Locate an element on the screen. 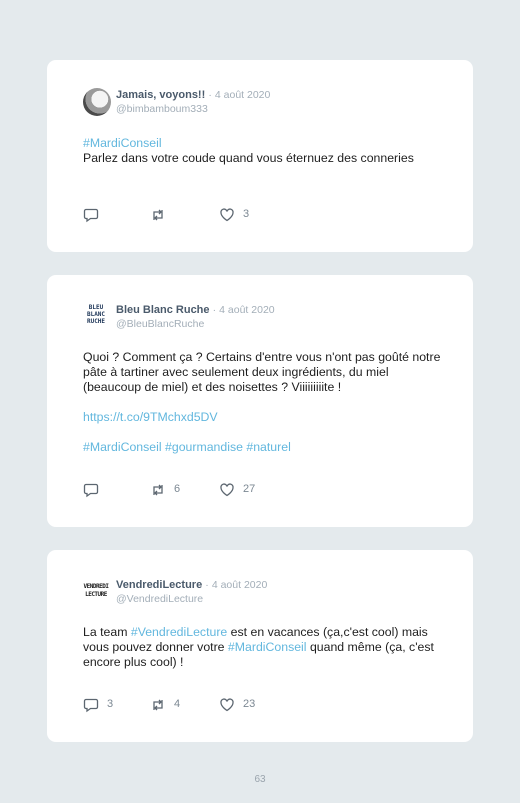 The width and height of the screenshot is (520, 803). reply-button: 3 is located at coordinates (103, 705).